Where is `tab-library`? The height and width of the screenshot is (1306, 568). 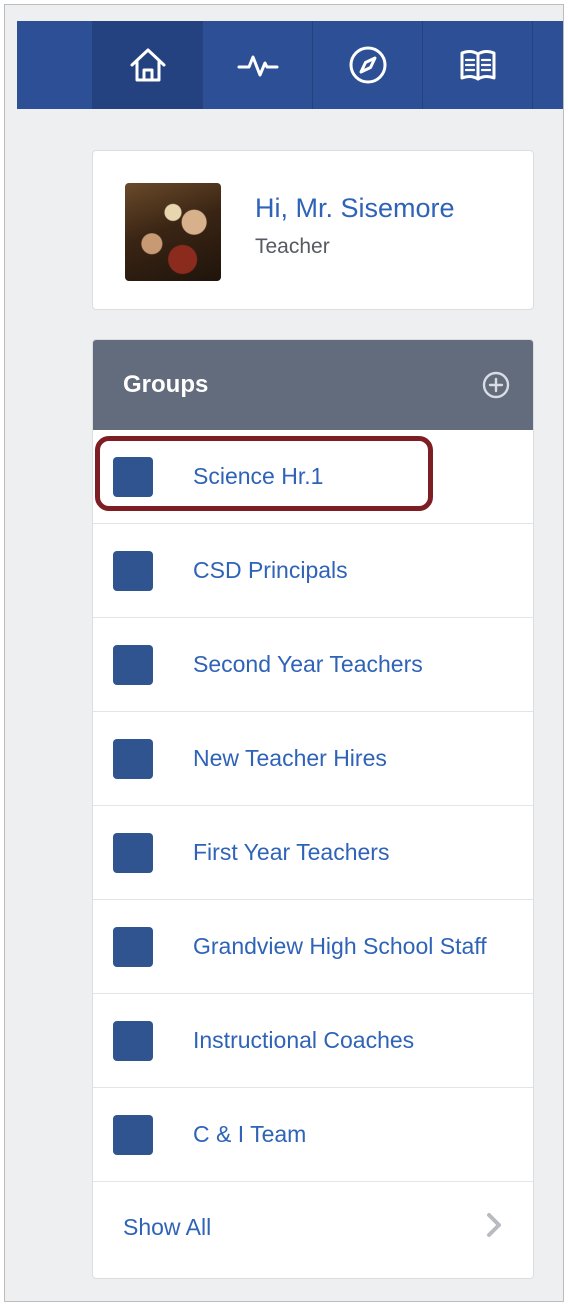
tab-library is located at coordinates (478, 65).